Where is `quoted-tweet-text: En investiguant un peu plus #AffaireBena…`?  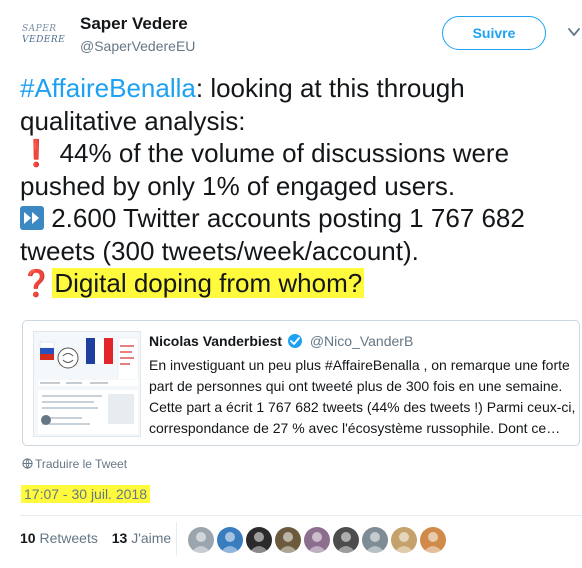 quoted-tweet-text: En investiguant un peu plus #AffaireBena… is located at coordinates (362, 397).